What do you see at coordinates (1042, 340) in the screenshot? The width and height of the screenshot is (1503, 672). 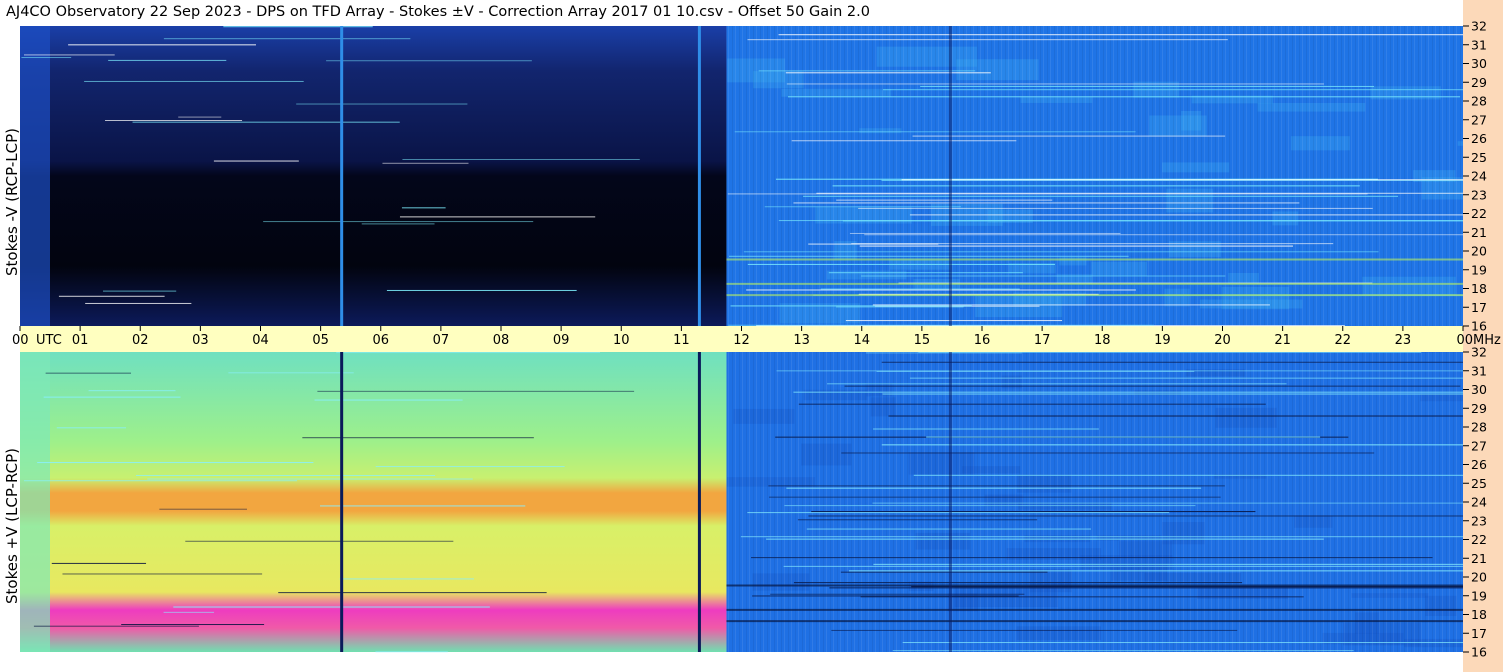 I see `utc-tick-label: 17` at bounding box center [1042, 340].